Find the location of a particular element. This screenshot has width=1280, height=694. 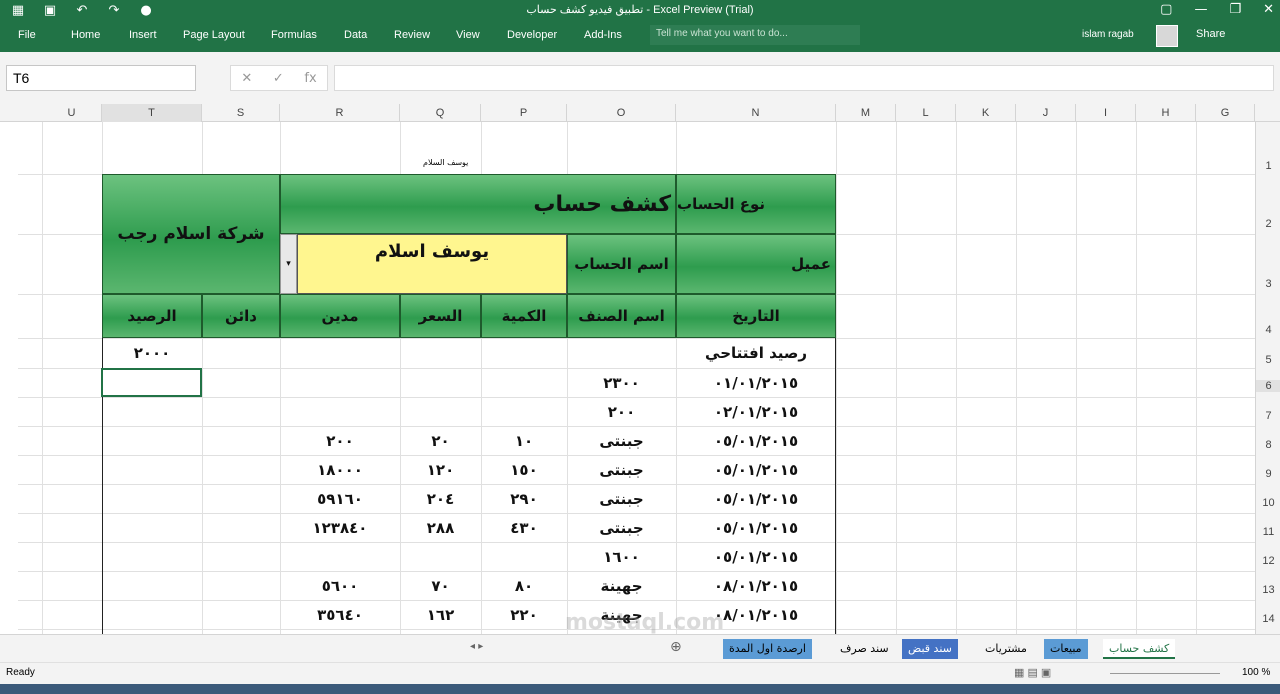

row-price: ٢٨٨ is located at coordinates (440, 527).